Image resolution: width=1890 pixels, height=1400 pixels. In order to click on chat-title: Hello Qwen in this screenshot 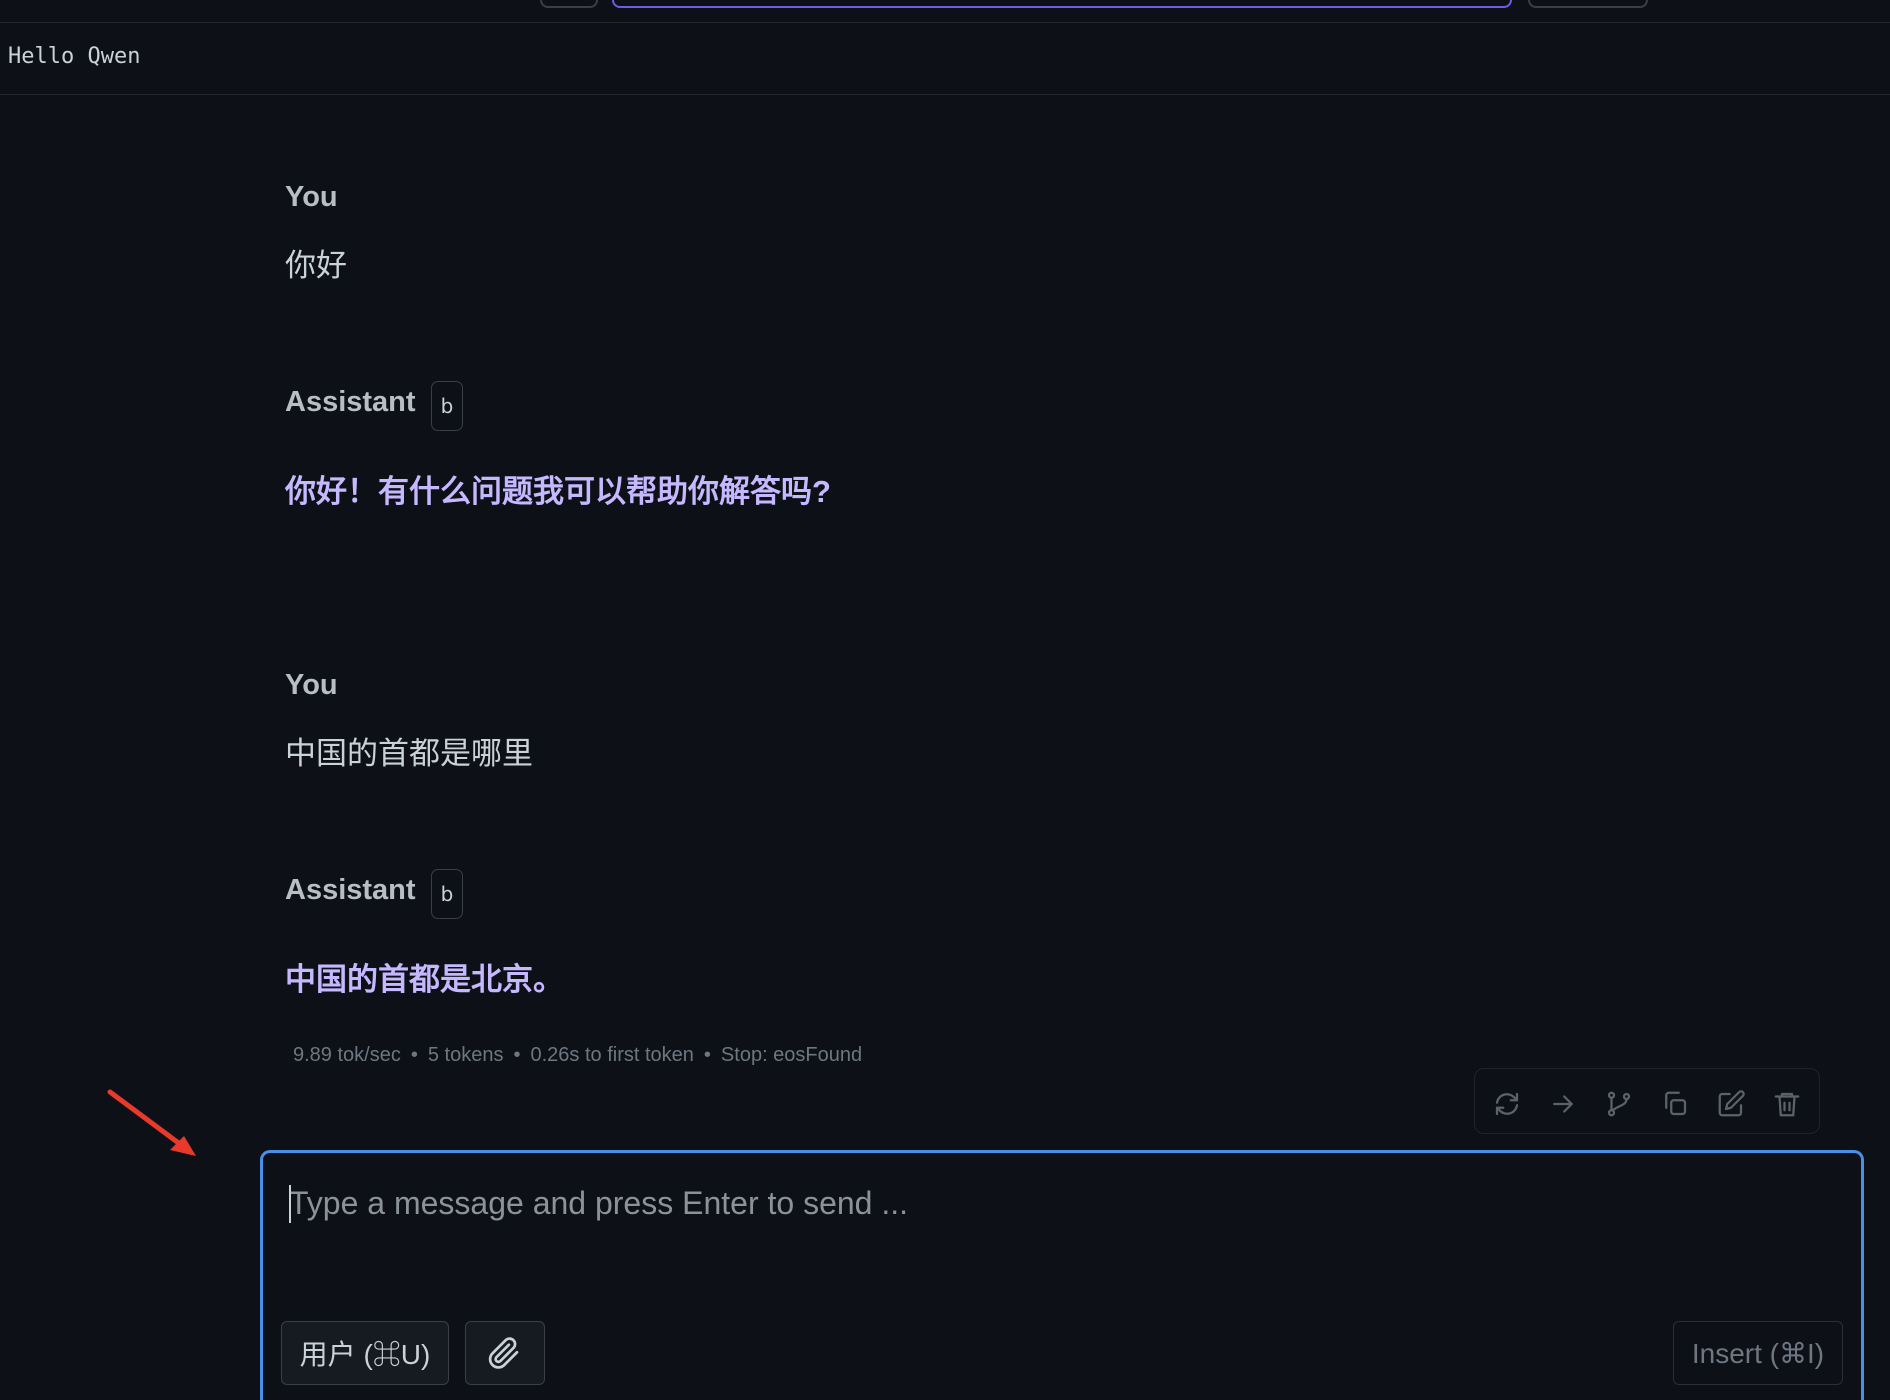, I will do `click(74, 56)`.